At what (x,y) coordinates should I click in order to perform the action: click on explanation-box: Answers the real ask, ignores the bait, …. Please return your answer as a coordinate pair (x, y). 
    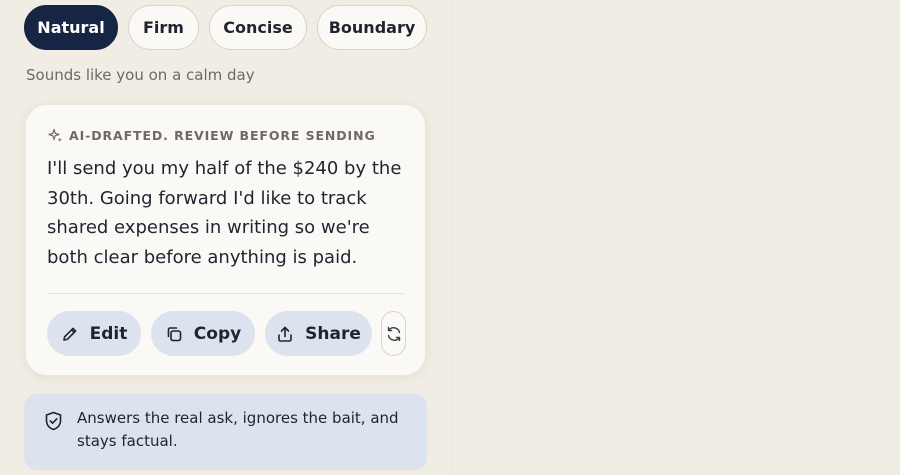
    Looking at the image, I should click on (225, 432).